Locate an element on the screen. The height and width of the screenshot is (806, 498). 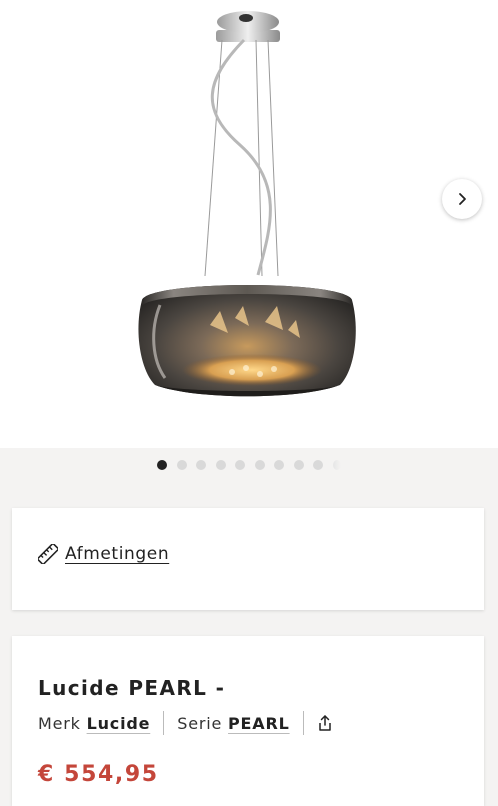
product-meta: Merk Lucide Serie PEARL is located at coordinates (185, 723).